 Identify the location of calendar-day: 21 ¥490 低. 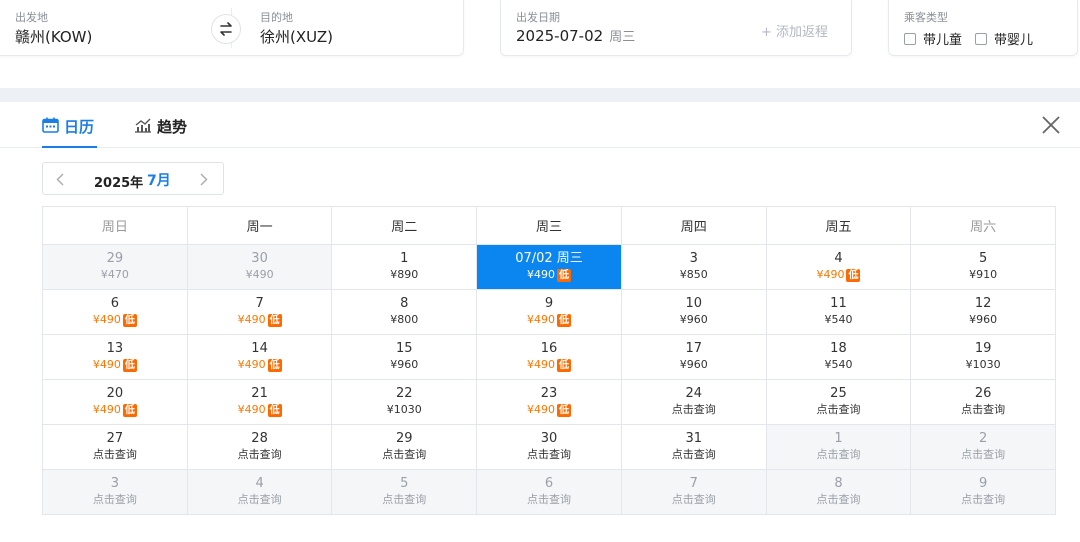
(260, 402).